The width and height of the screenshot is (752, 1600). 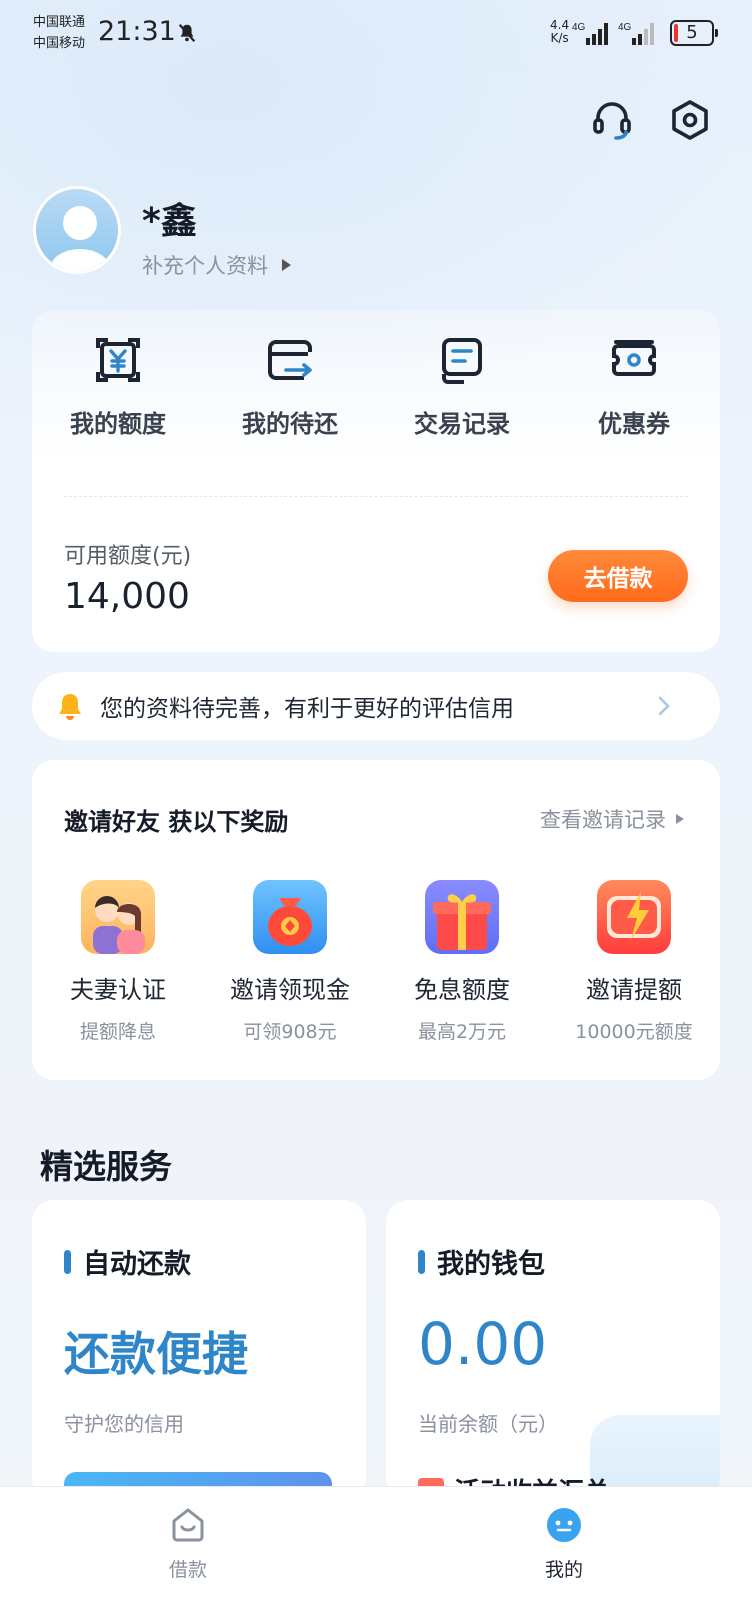 I want to click on available-credit-label: 可用额度(元), so click(x=128, y=556).